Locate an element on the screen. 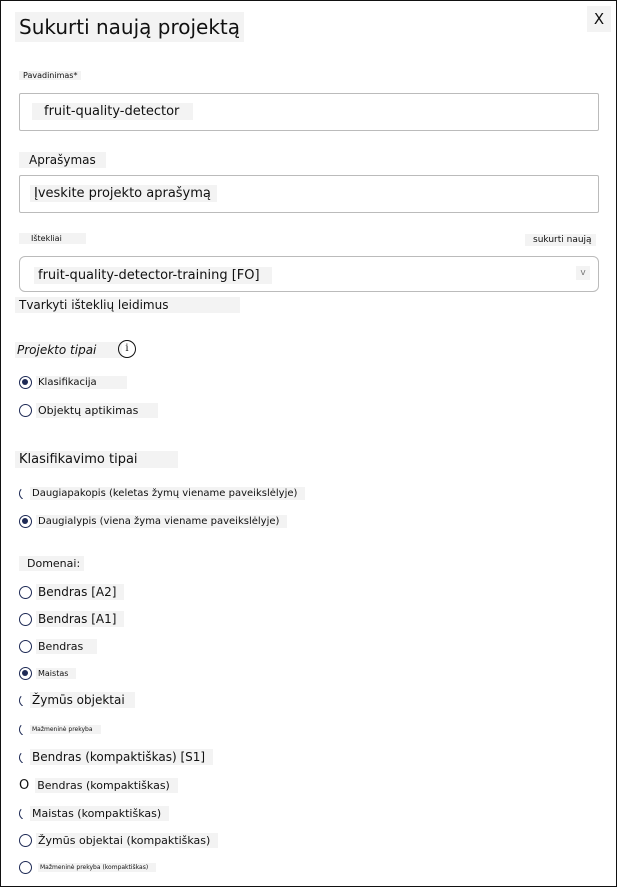  radio-domain-retail: Mažmeninė prekyba is located at coordinates (60, 729).